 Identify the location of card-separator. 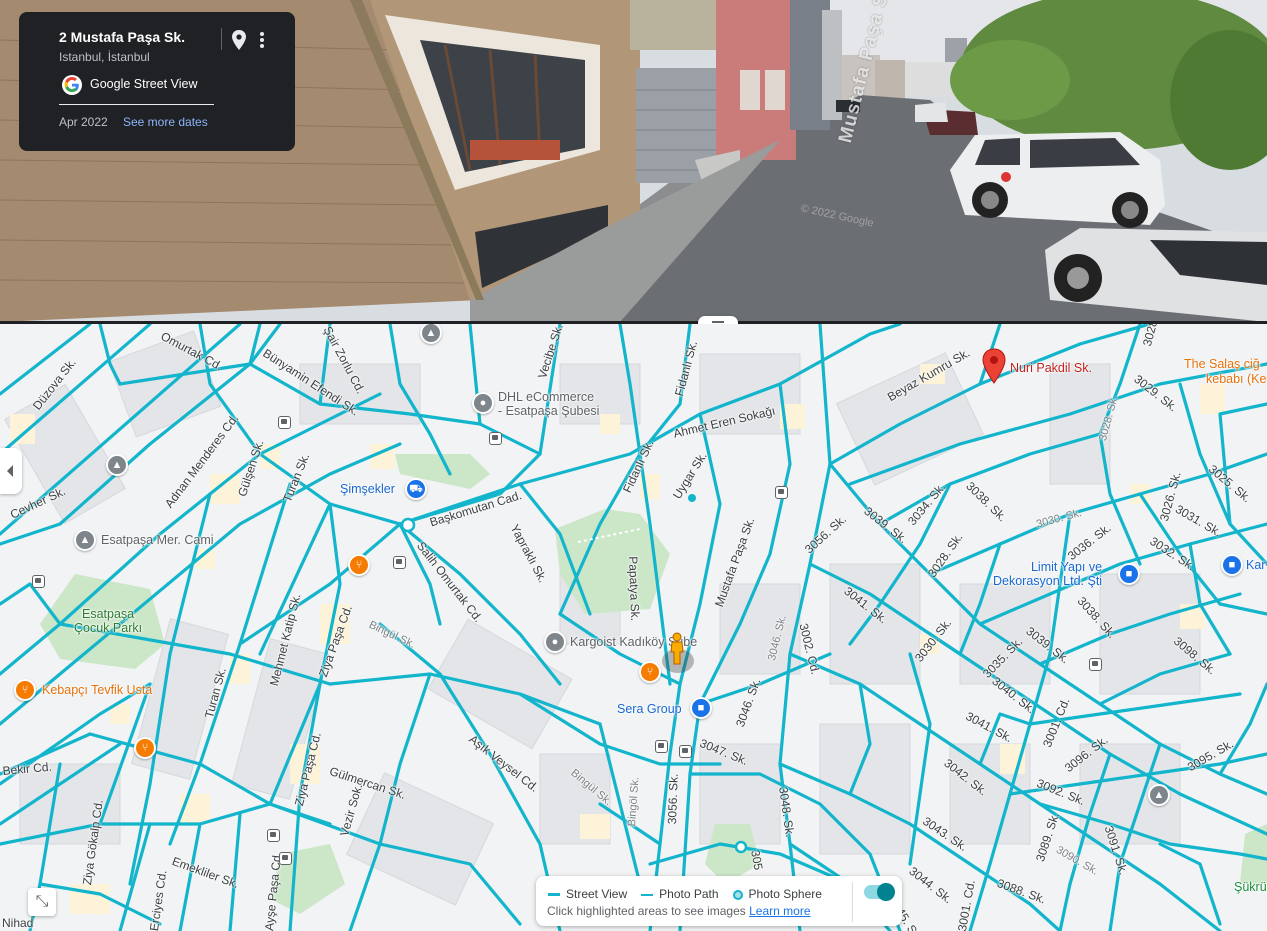
(136, 104).